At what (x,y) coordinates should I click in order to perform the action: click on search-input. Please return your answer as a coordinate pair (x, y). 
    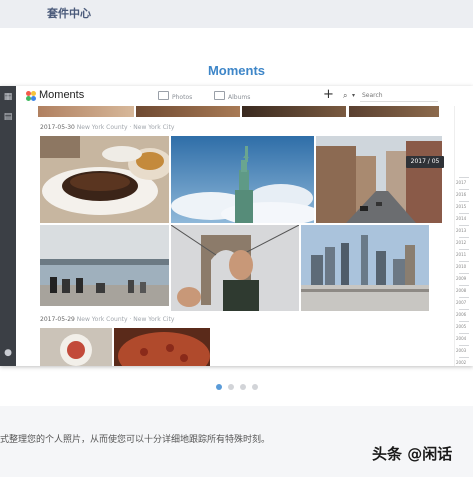
    Looking at the image, I should click on (399, 96).